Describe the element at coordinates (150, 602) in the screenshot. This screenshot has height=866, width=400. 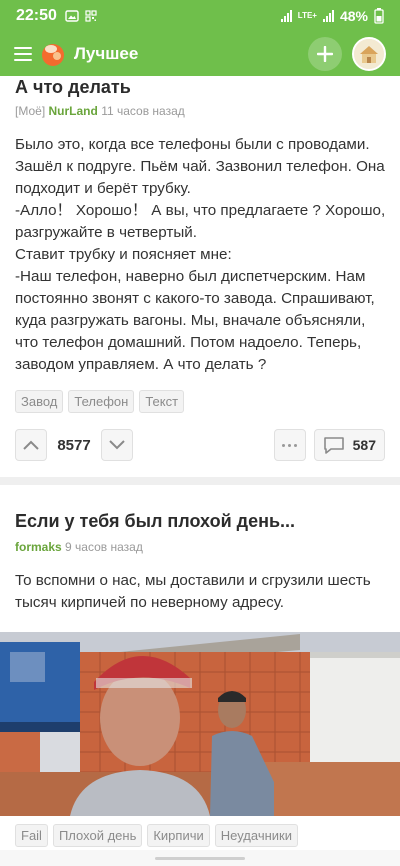
I see `post-text-line: тысяч кирпичей по неверному адресу.` at that location.